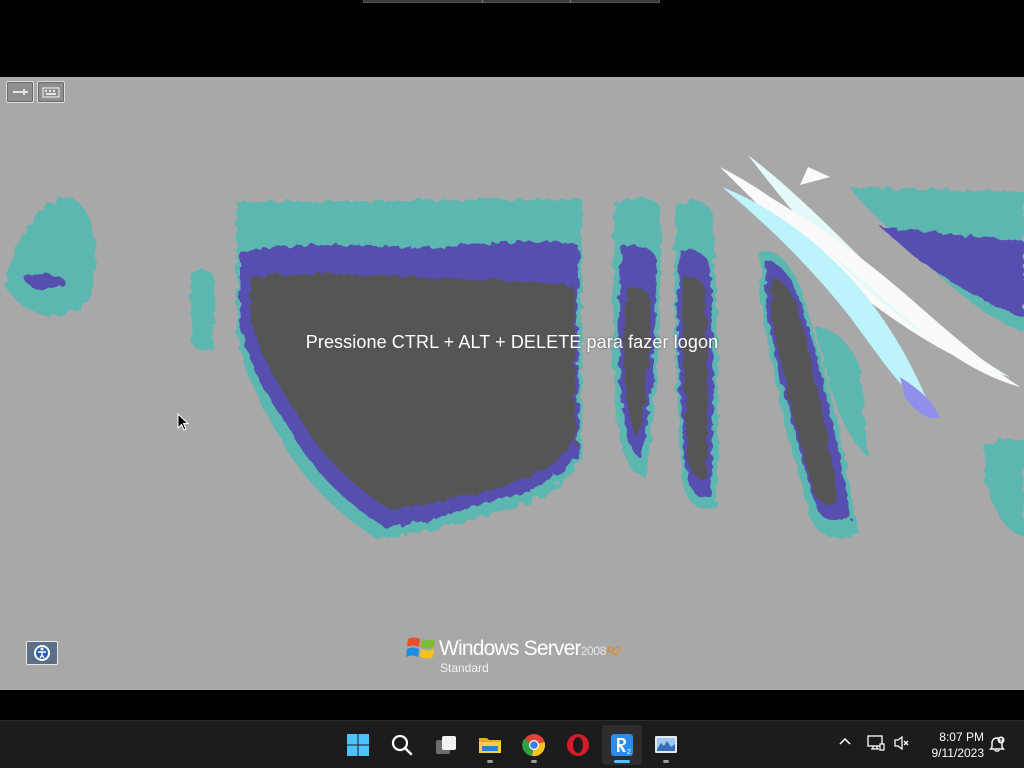 The image size is (1024, 768). I want to click on remote-desktop-icon: 2, so click(622, 745).